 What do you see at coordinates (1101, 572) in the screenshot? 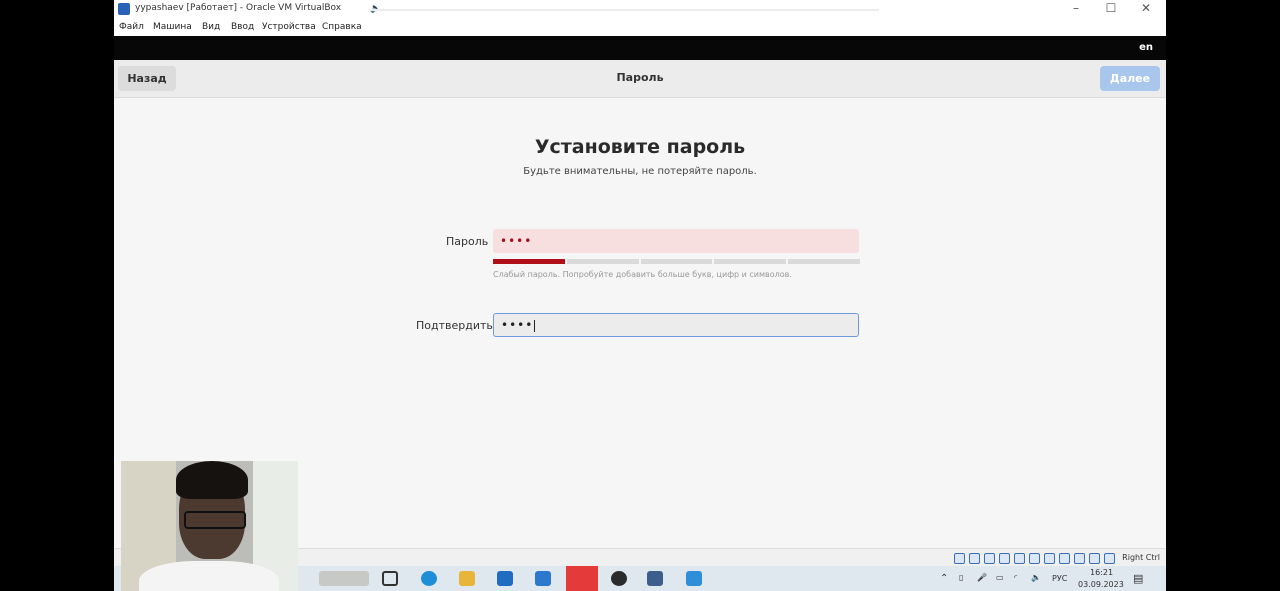
I see `clock-time: 16:21` at bounding box center [1101, 572].